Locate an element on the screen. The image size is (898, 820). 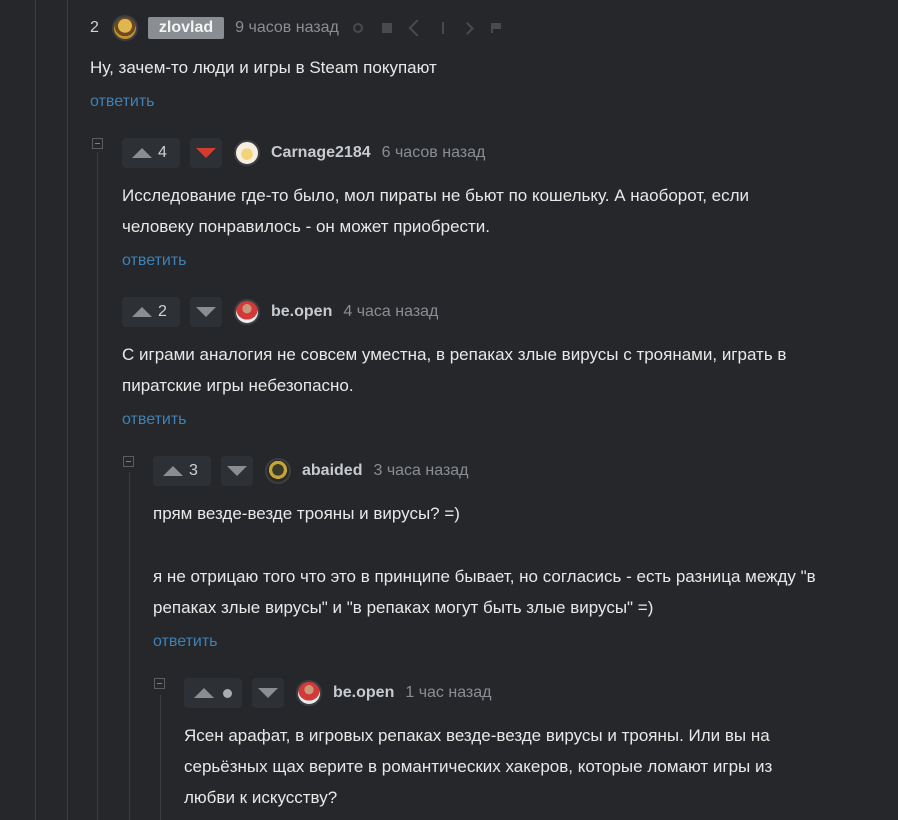
comment-time: 3 часа назад is located at coordinates (421, 470).